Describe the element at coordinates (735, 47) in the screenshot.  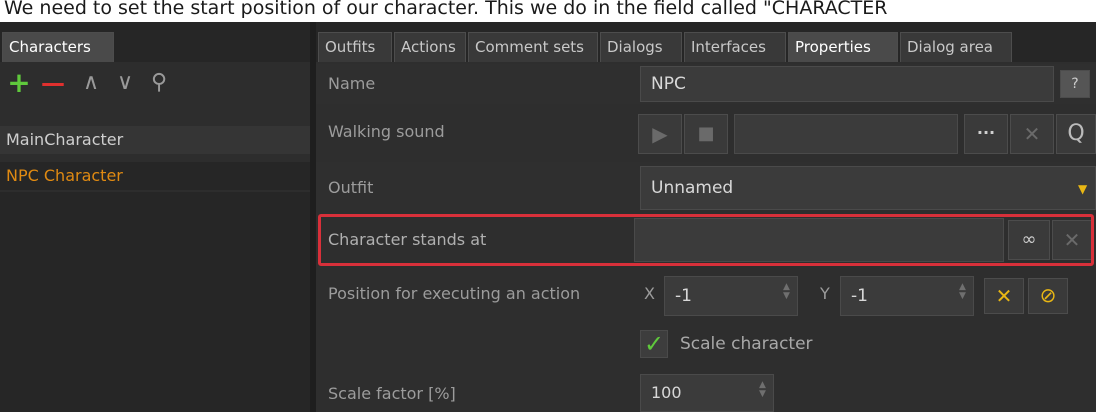
I see `tab-interfaces: Interfaces` at that location.